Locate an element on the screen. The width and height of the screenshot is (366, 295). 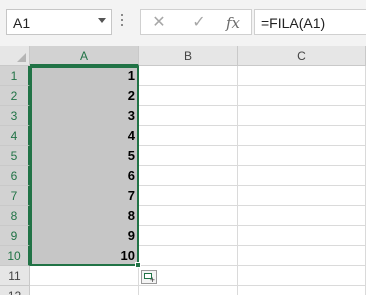
select-all-button is located at coordinates (15, 56).